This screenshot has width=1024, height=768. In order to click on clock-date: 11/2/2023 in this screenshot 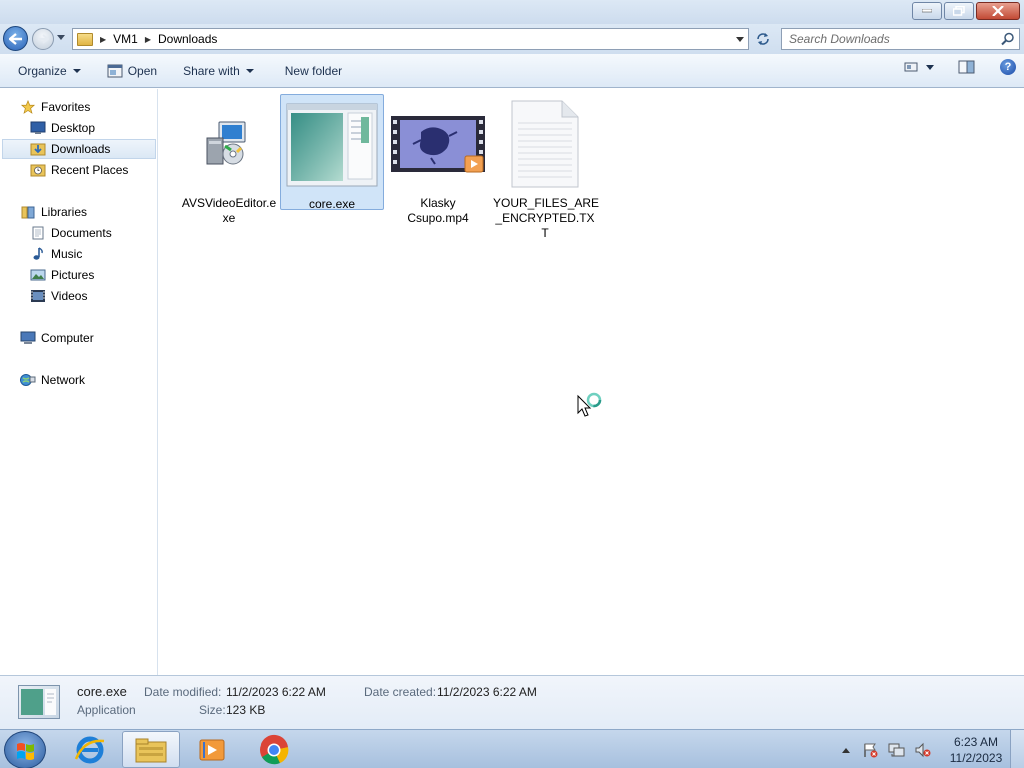, I will do `click(976, 757)`.